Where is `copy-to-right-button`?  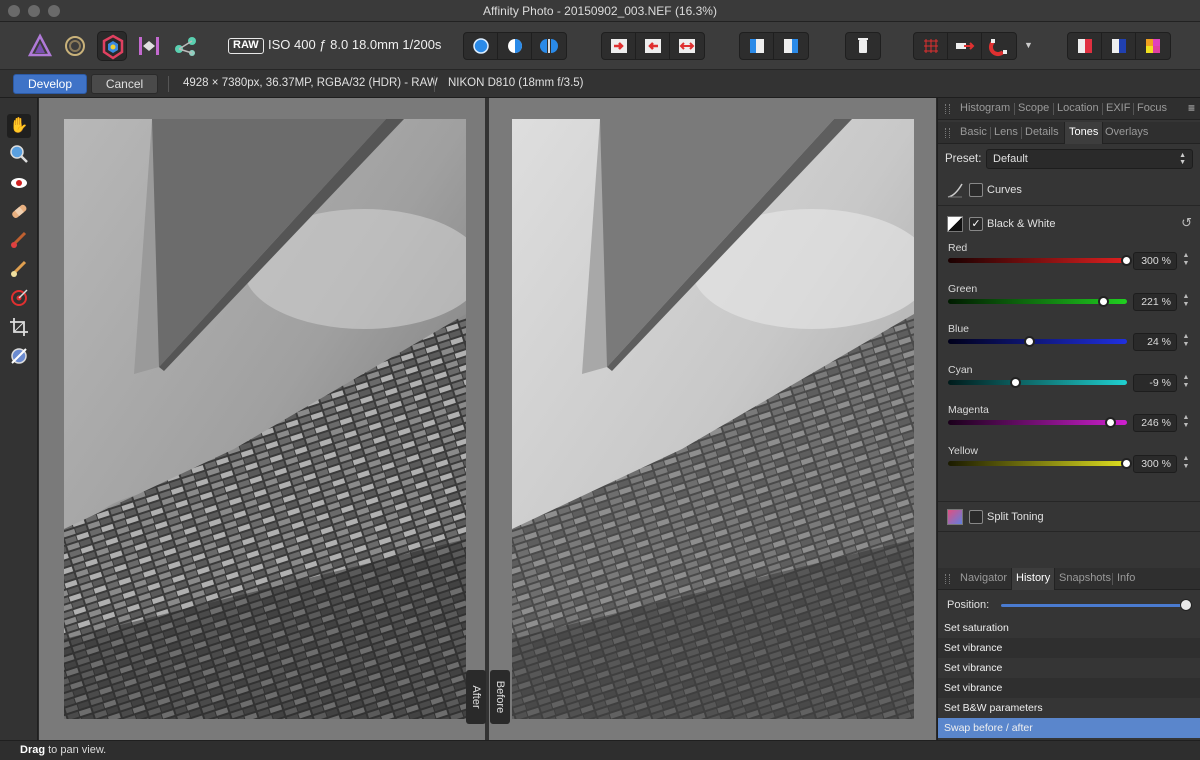 copy-to-right-button is located at coordinates (619, 46).